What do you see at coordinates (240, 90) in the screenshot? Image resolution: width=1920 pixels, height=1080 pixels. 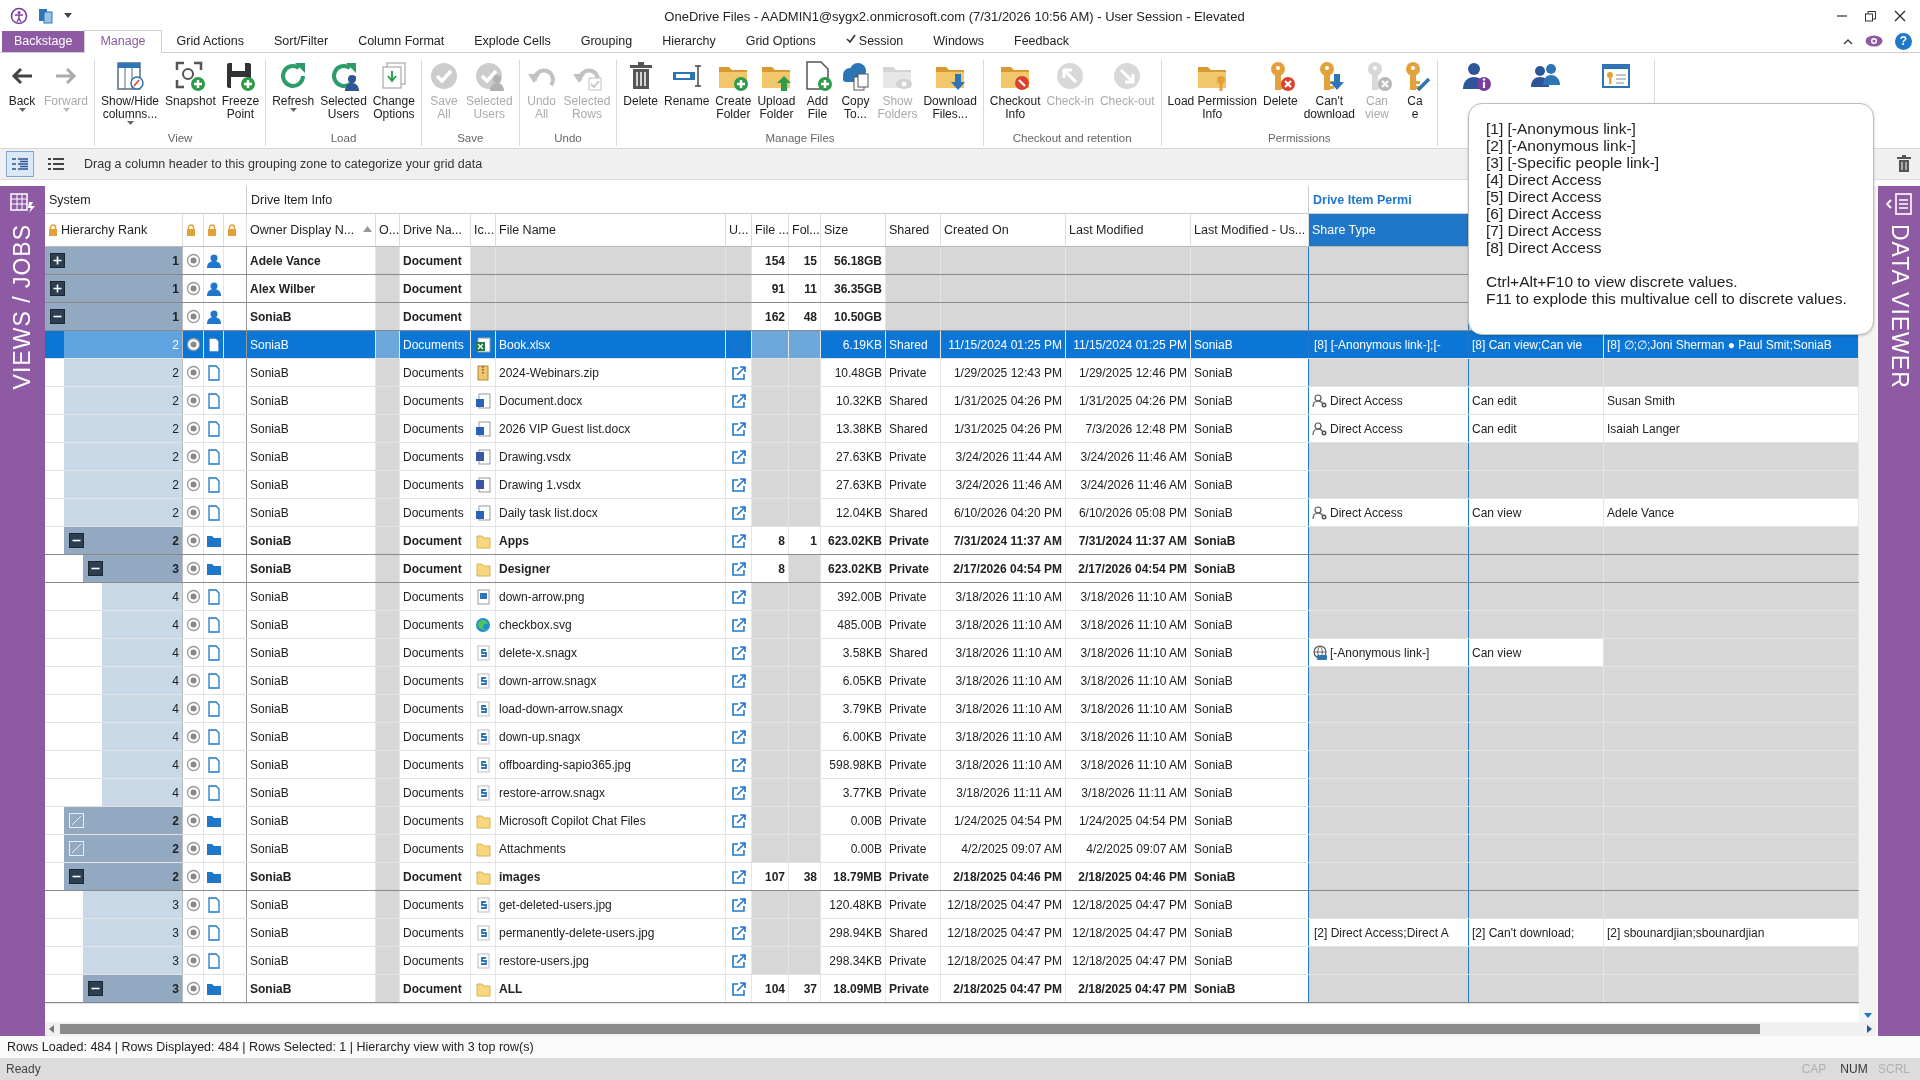 I see `ribbon-button: Freeze Point` at bounding box center [240, 90].